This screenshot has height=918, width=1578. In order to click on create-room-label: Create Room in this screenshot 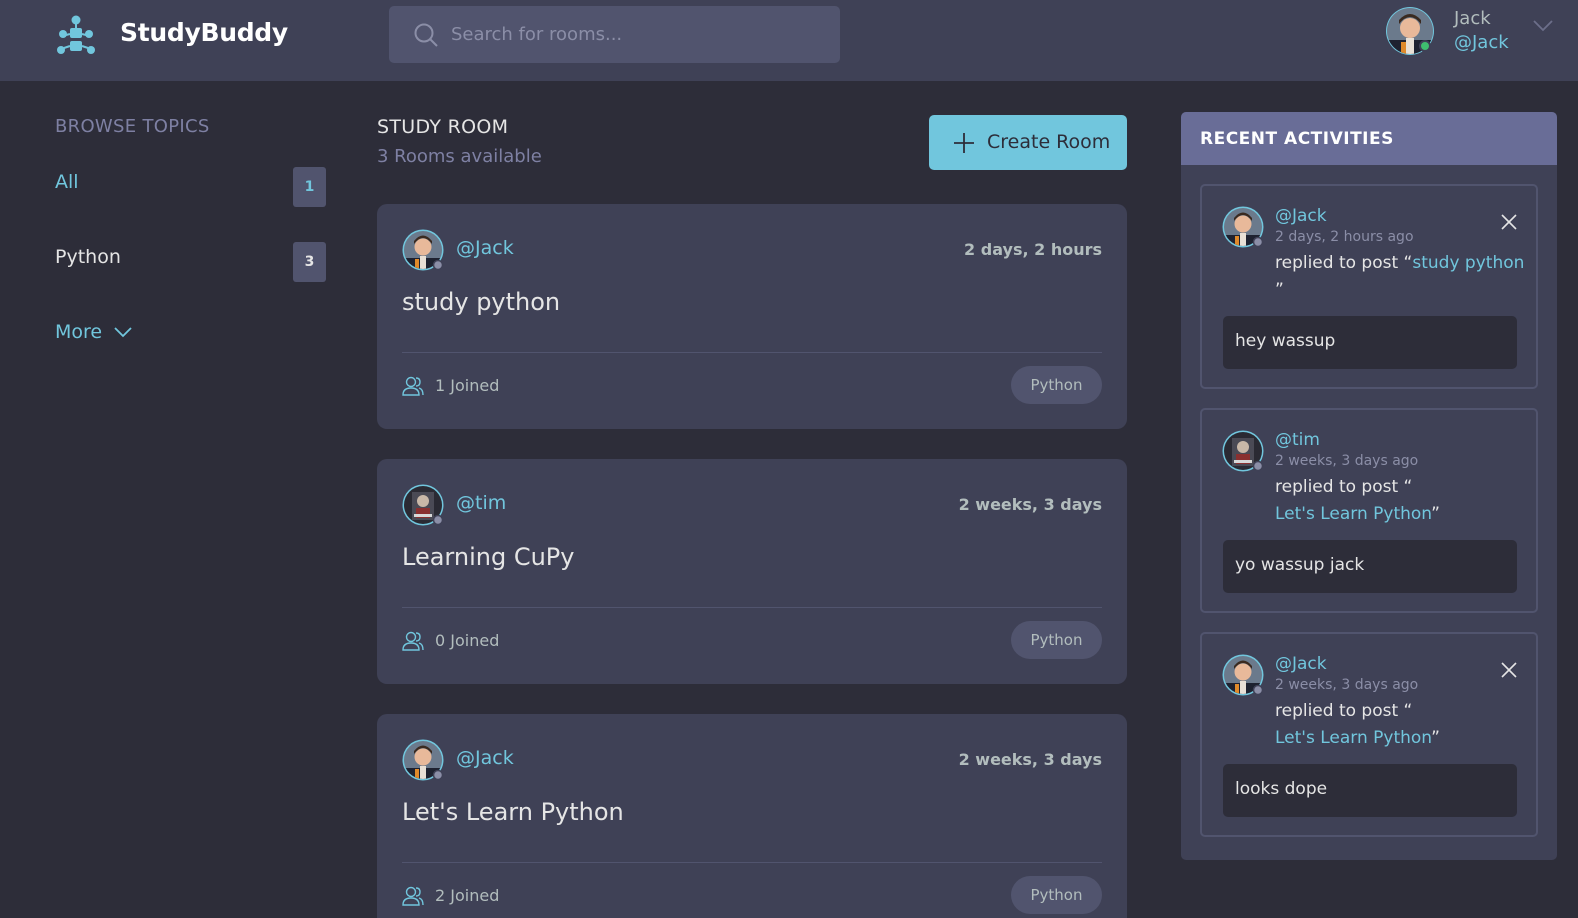, I will do `click(1049, 142)`.